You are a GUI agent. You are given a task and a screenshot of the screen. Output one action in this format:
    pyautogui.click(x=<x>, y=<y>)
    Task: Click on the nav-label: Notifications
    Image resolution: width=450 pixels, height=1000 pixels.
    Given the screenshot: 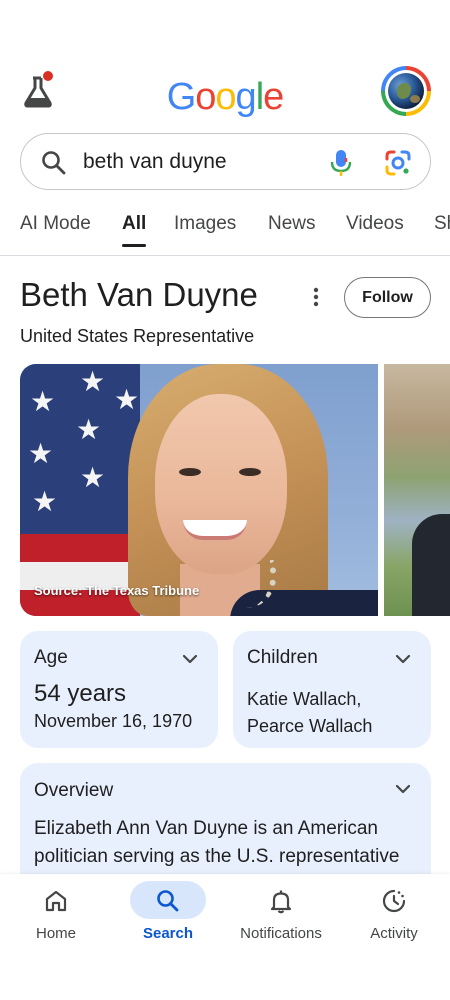 What is the action you would take?
    pyautogui.click(x=281, y=933)
    